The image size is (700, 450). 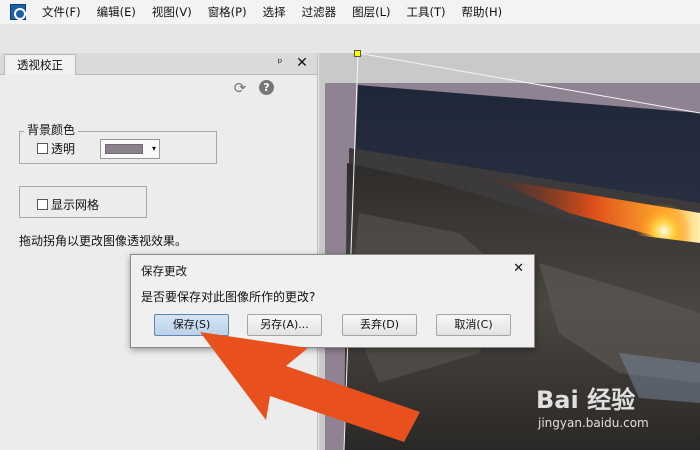 I want to click on help-icon: ?, so click(x=266, y=87).